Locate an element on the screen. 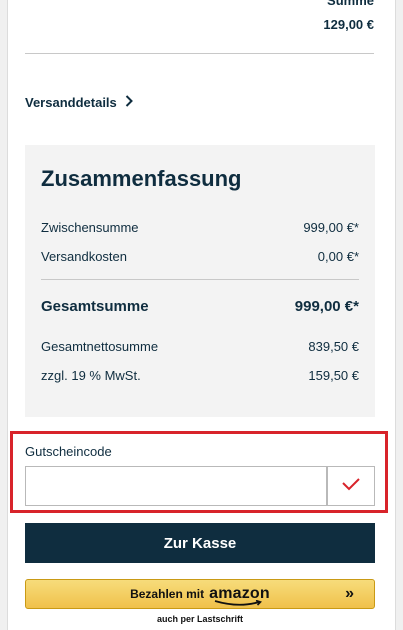  net-total-label: Gesamtnettosumme is located at coordinates (100, 346).